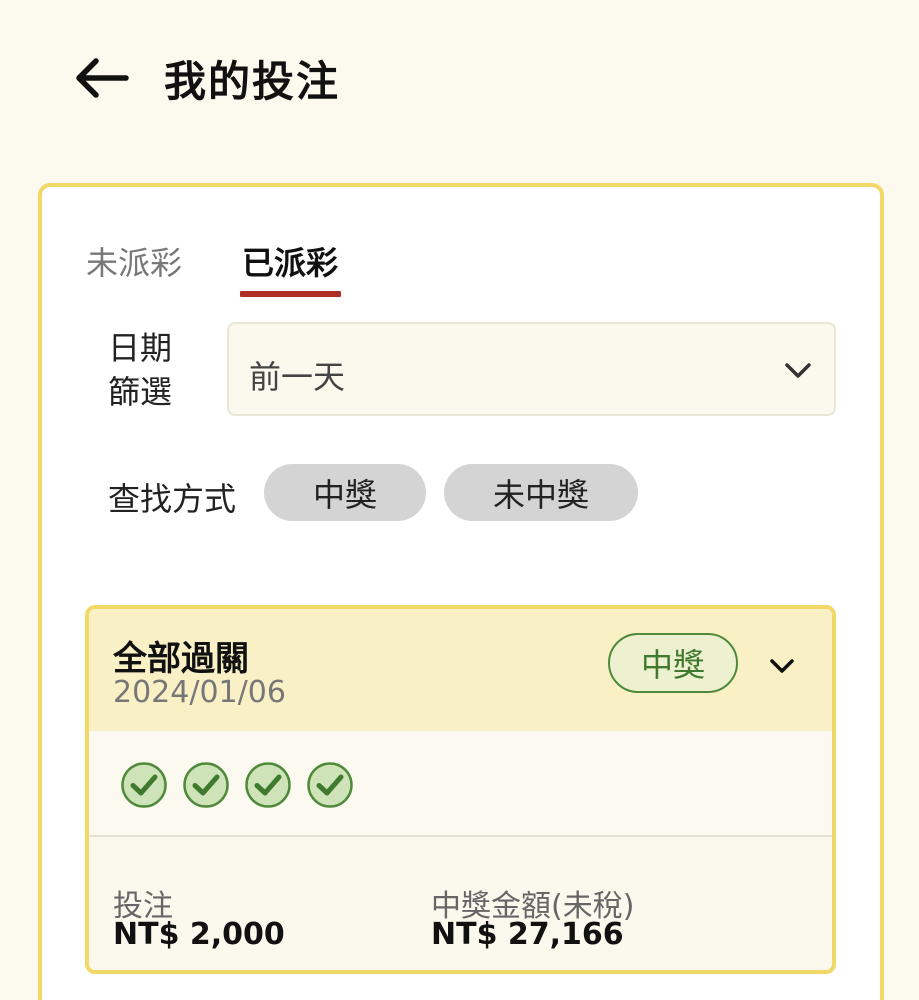 This screenshot has height=1000, width=919. What do you see at coordinates (541, 492) in the screenshot?
I see `filter-lost-button: 未中獎` at bounding box center [541, 492].